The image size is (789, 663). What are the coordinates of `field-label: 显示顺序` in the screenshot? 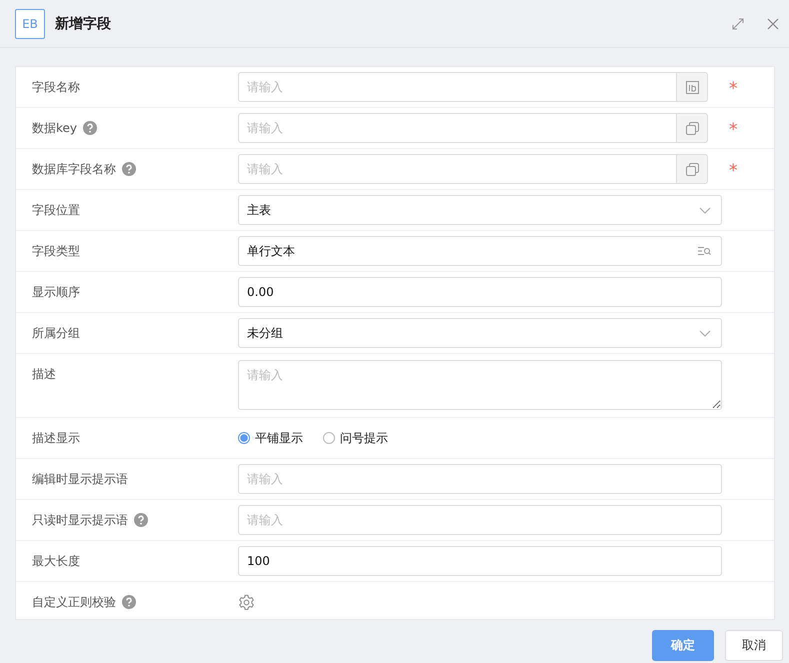 It's located at (56, 292).